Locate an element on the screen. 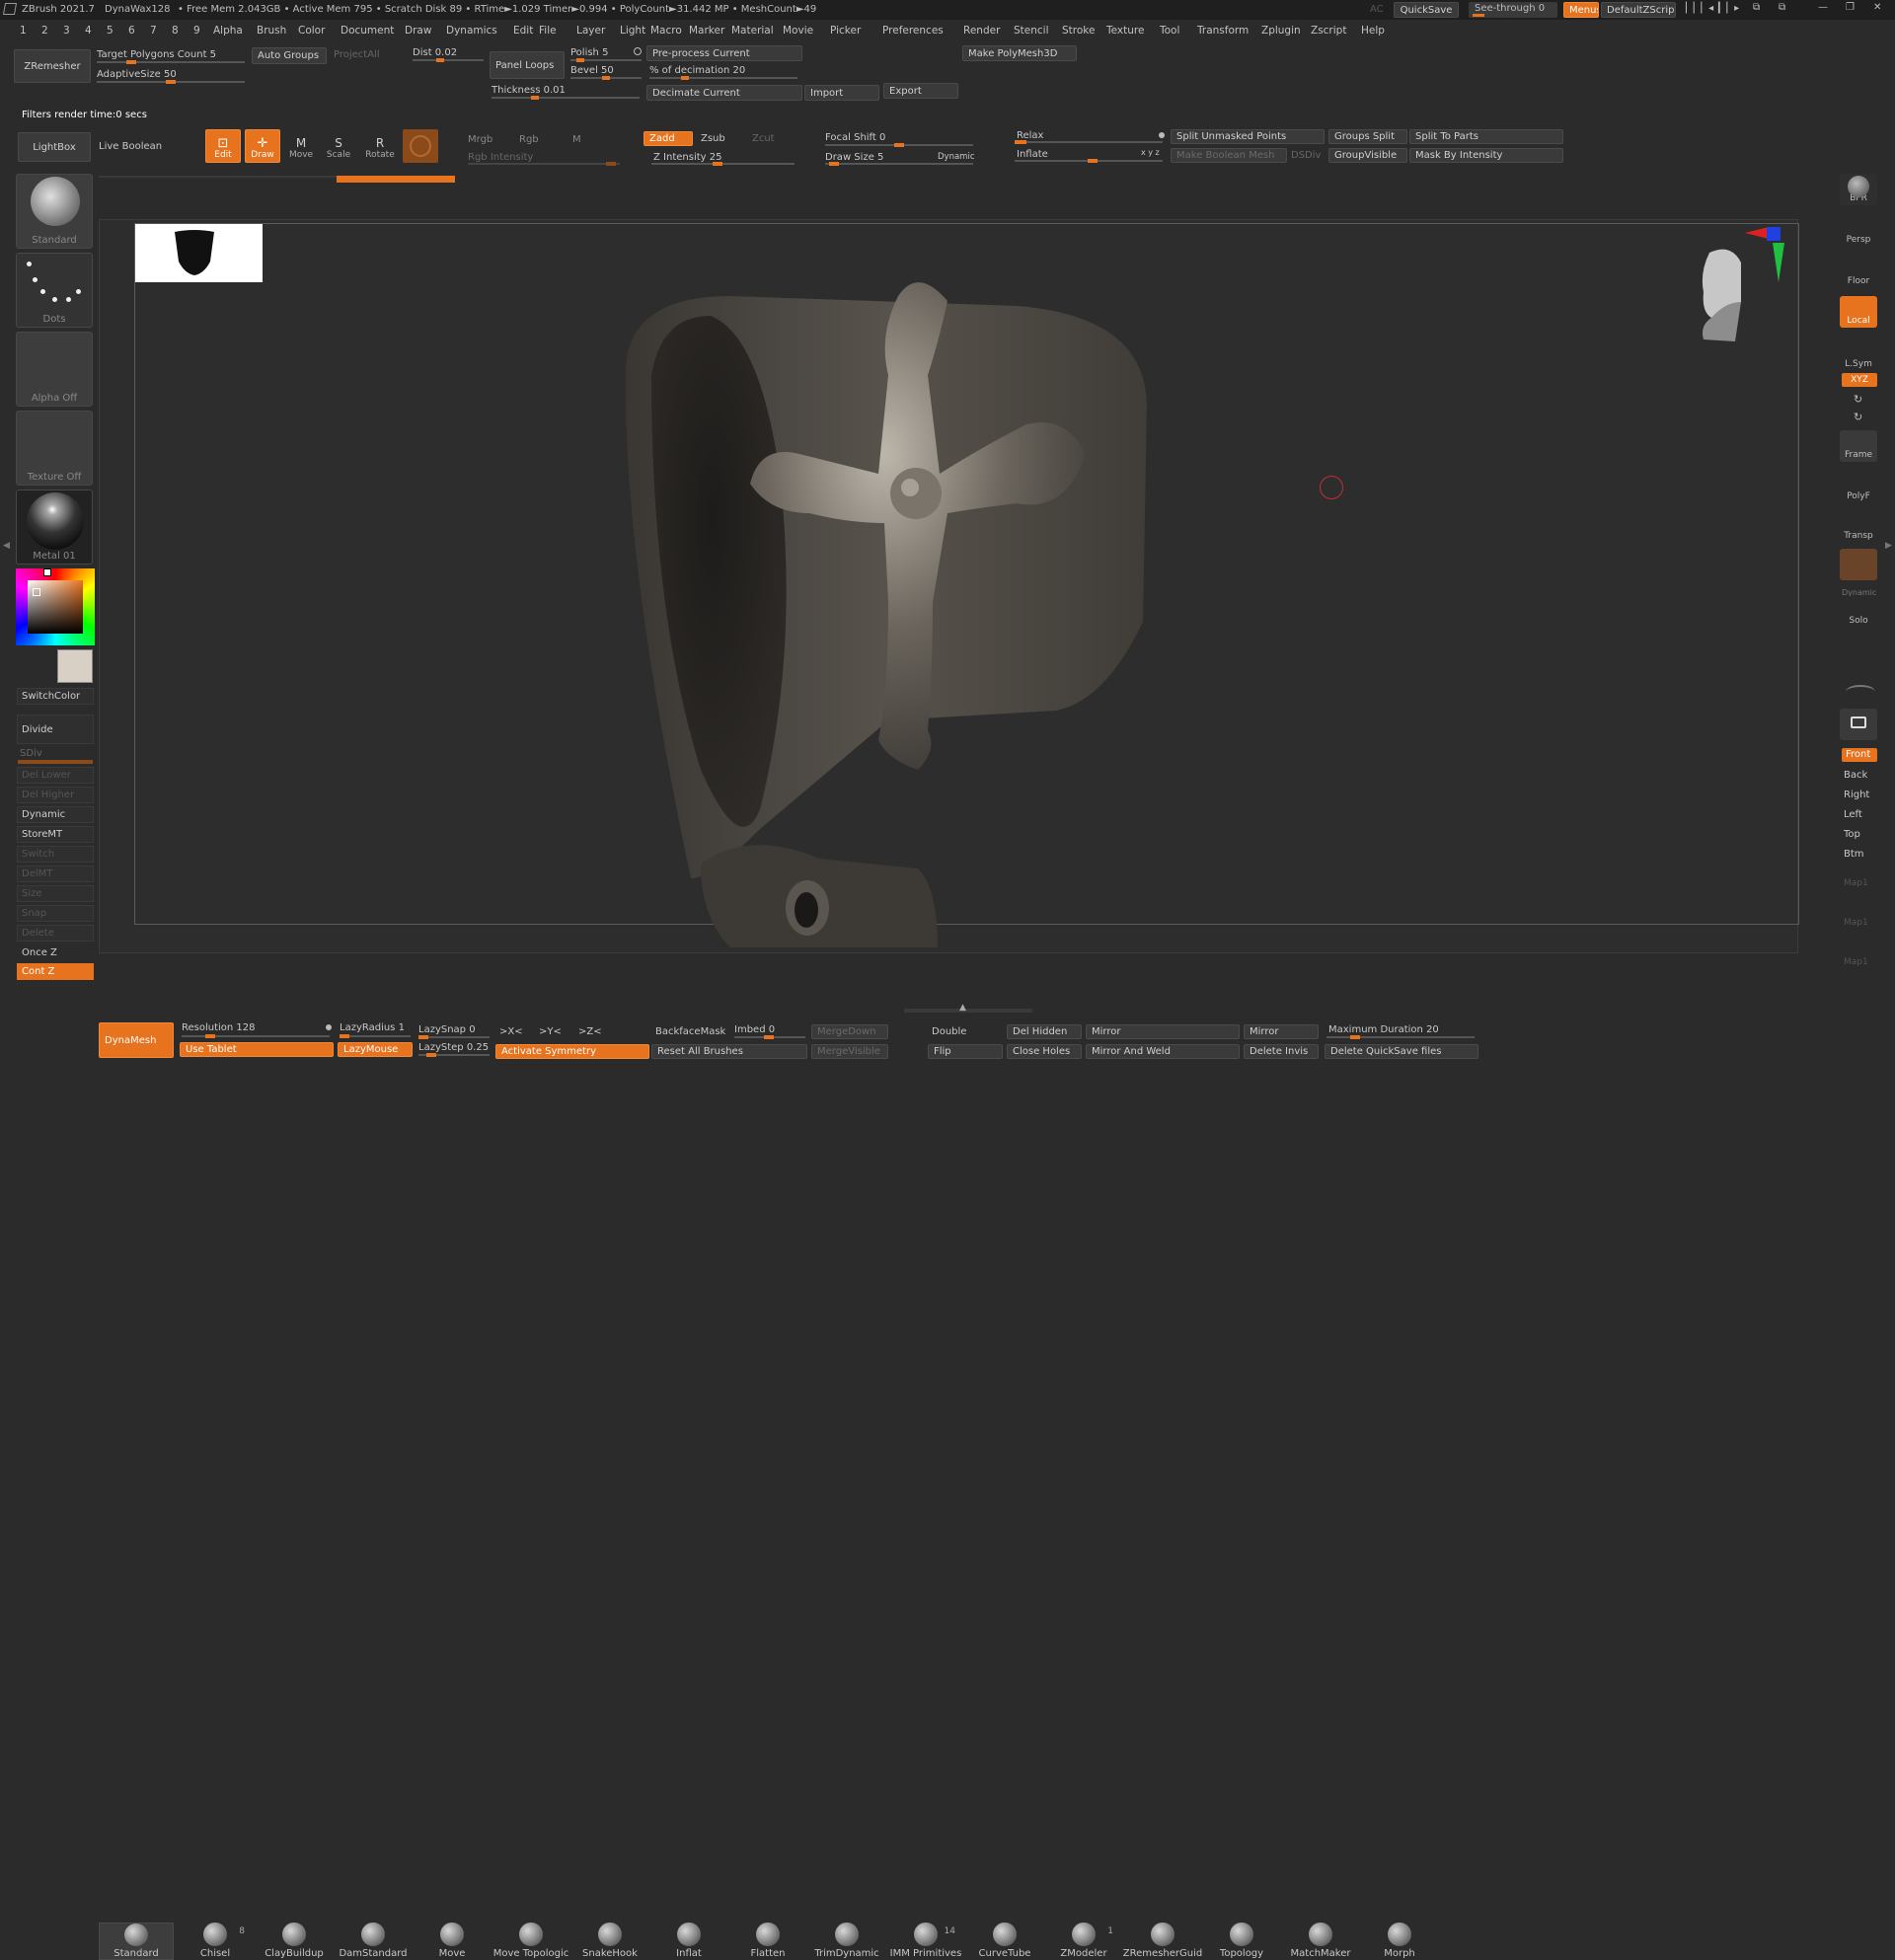 The width and height of the screenshot is (1895, 1960). dsdiv-button: DSDiv is located at coordinates (1306, 155).